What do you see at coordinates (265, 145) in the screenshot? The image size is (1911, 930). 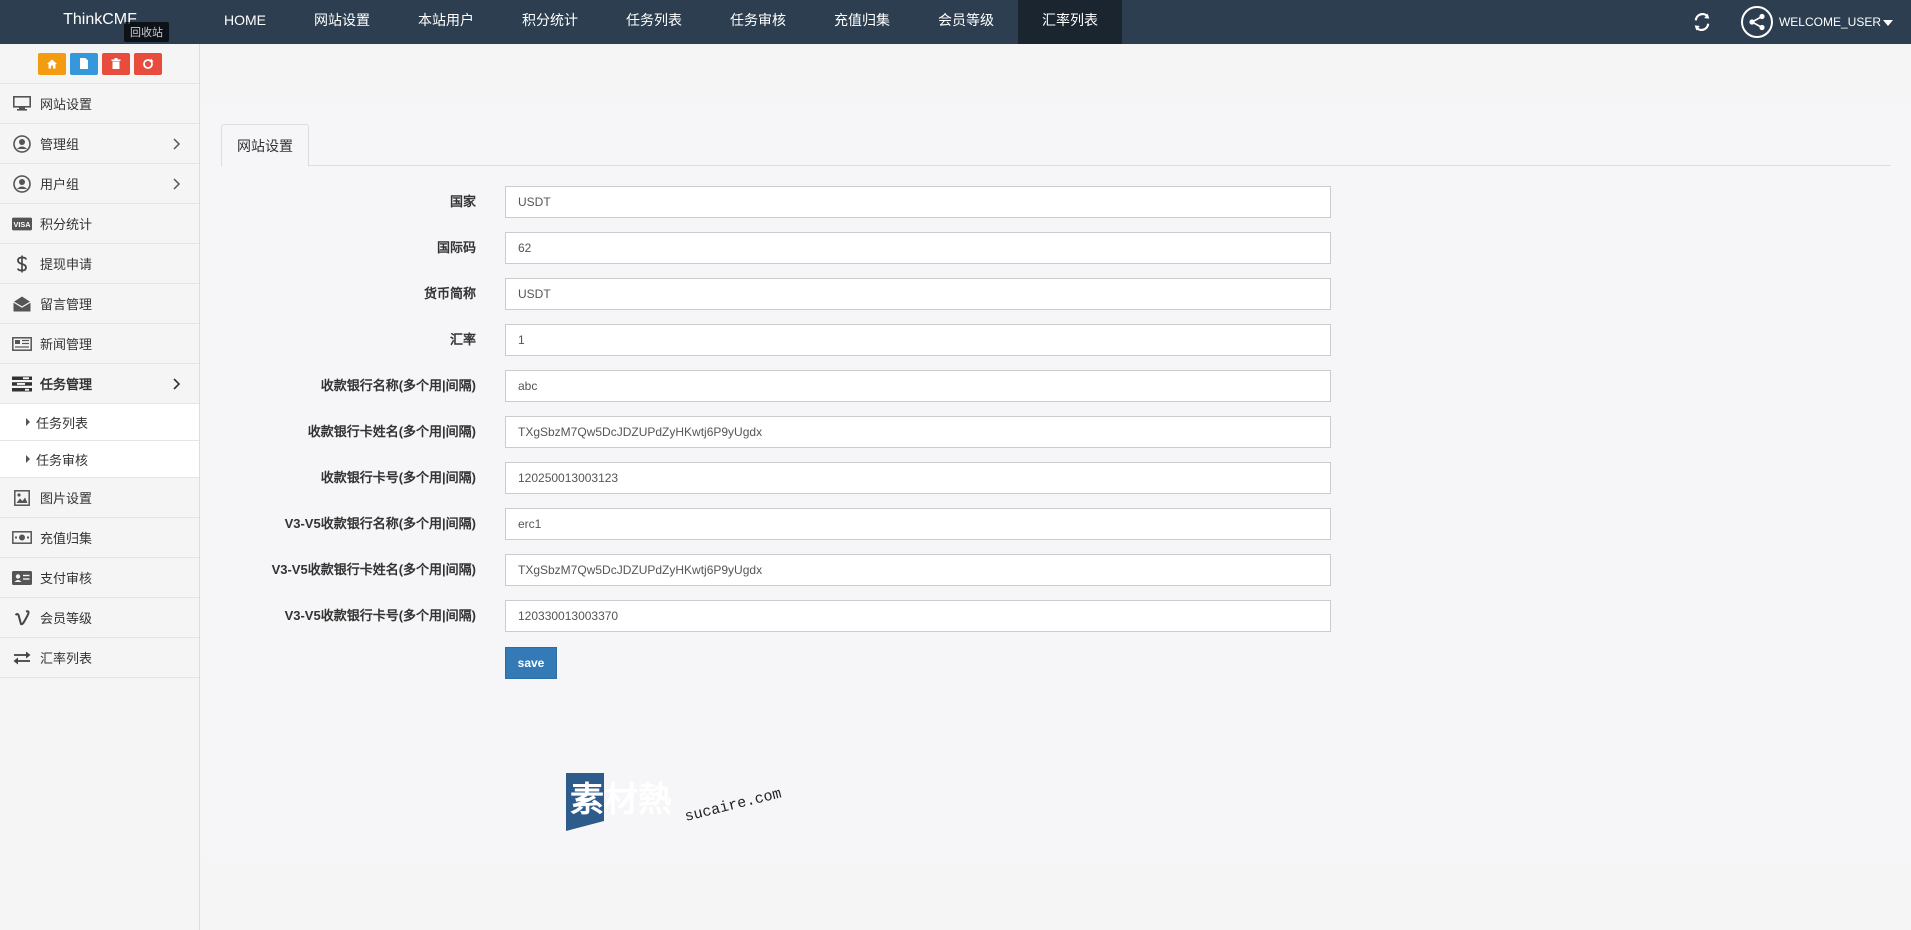 I see `tab-site-settings: 网站设置` at bounding box center [265, 145].